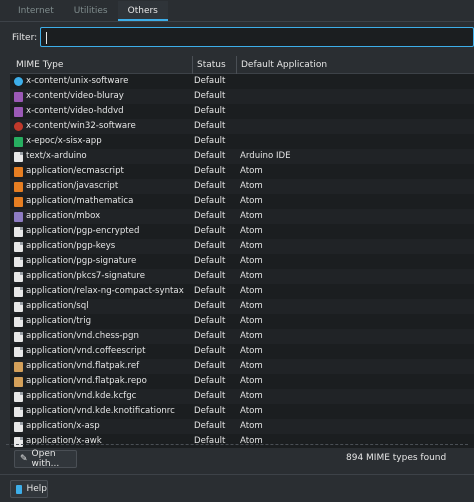 This screenshot has height=502, width=474. Describe the element at coordinates (85, 276) in the screenshot. I see `mime-type-cell: application/pkcs7-signature` at that location.